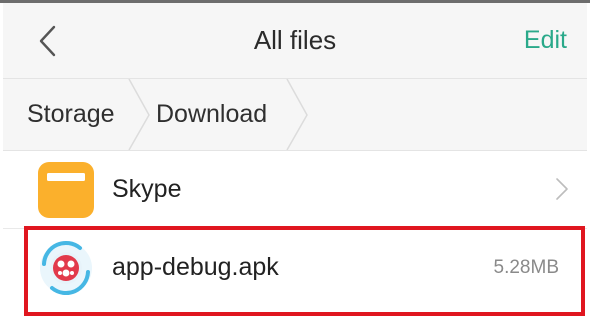 This screenshot has width=590, height=322. Describe the element at coordinates (526, 267) in the screenshot. I see `file-size: 5.28MB` at that location.